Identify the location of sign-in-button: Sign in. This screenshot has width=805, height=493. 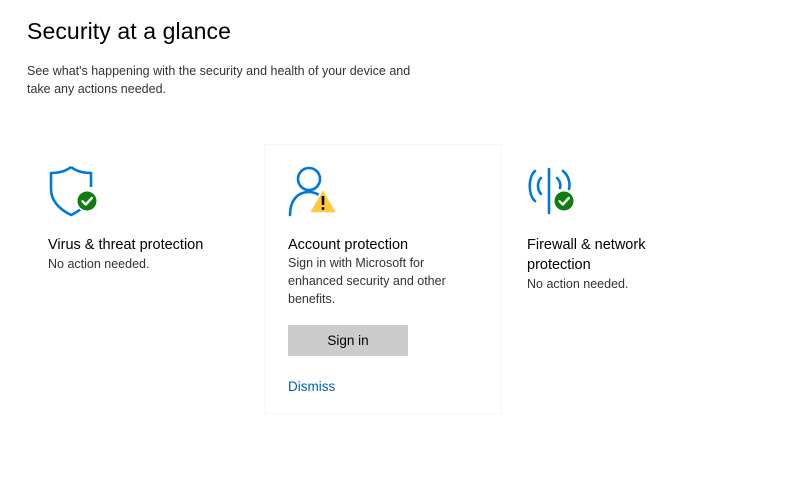
(348, 340).